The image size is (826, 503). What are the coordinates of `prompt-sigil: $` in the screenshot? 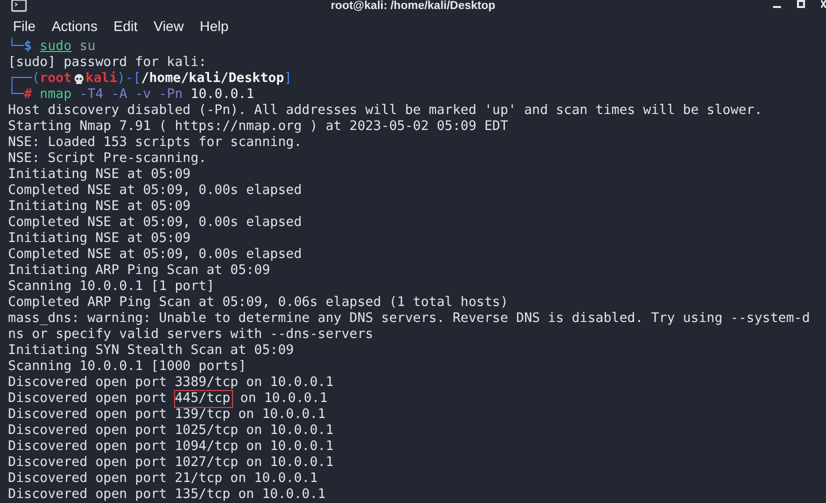 It's located at (28, 47).